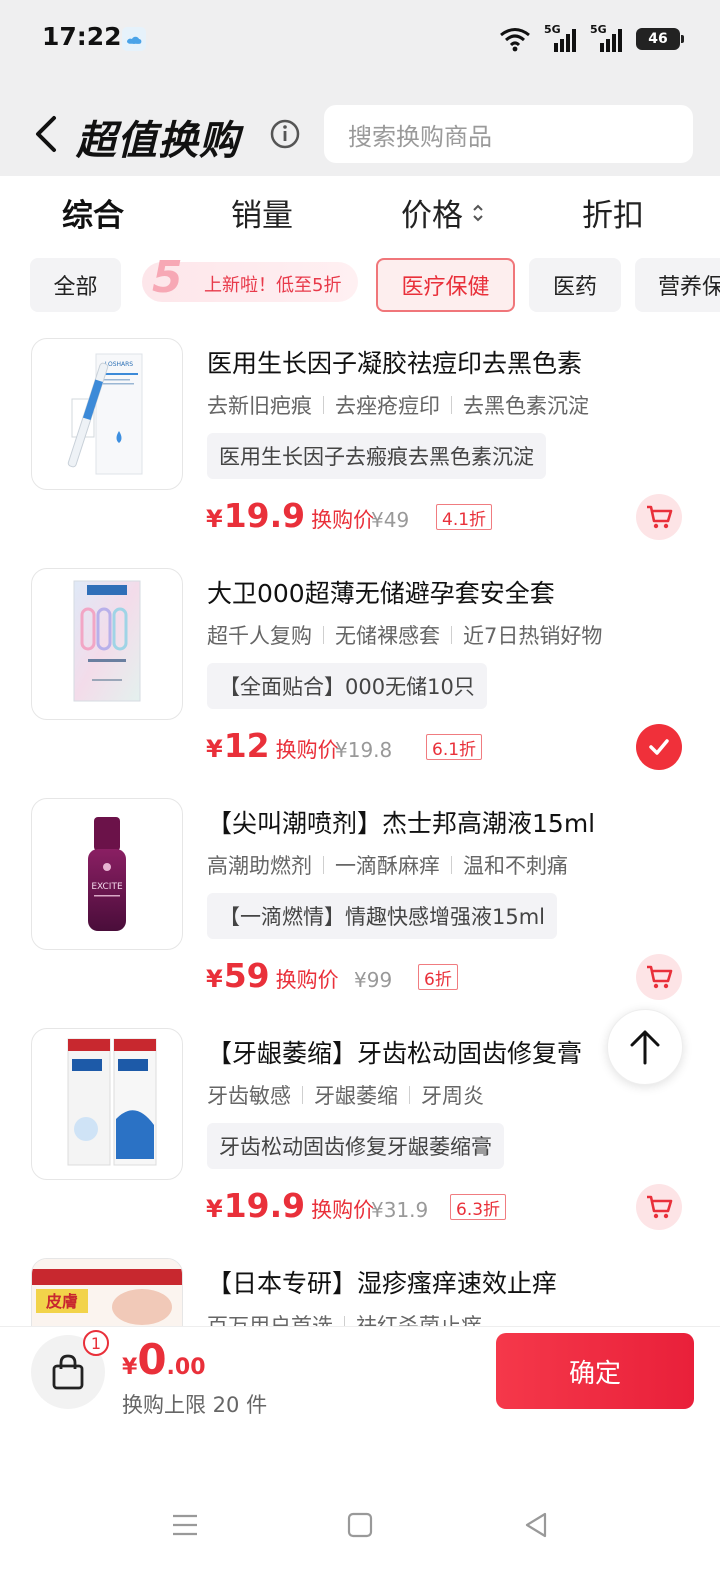  I want to click on product-tag: 去新旧疤痕, so click(259, 406).